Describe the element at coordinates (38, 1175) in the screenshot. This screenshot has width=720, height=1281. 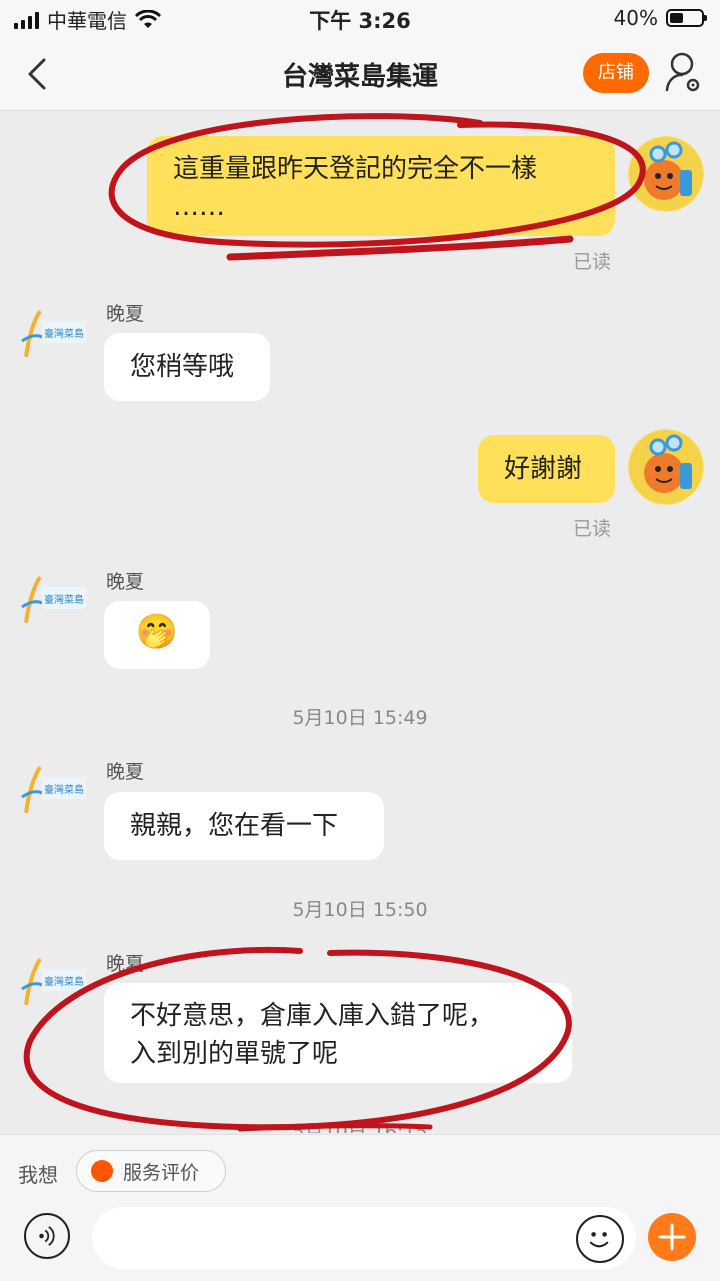
I see `quick-actions-label: 我想` at that location.